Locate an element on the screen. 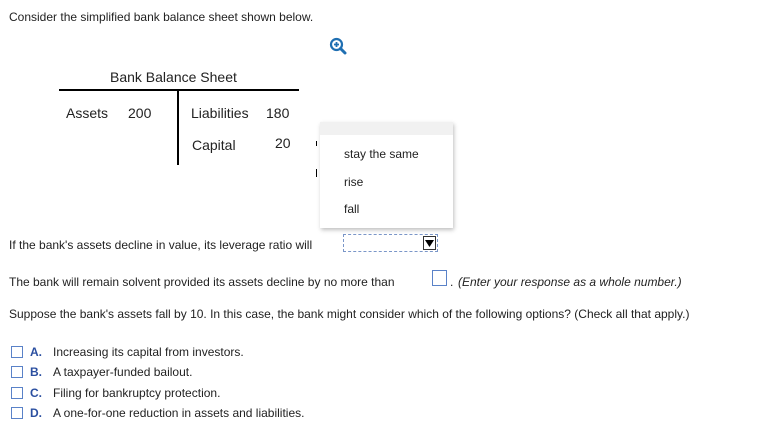 Image resolution: width=761 pixels, height=431 pixels. zoom-in-icon is located at coordinates (338, 46).